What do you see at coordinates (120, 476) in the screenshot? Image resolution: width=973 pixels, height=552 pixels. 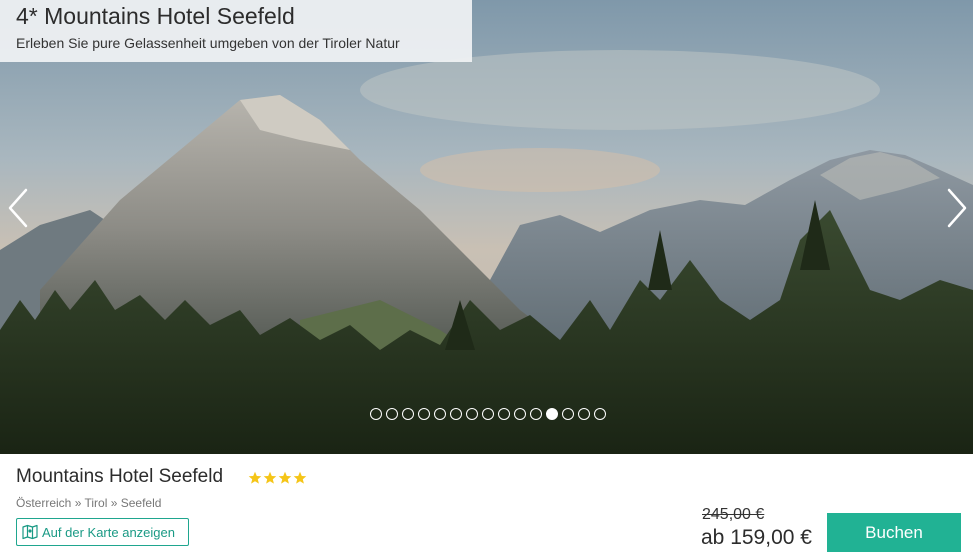 I see `hotel-name: Mountains Hotel Seefeld` at bounding box center [120, 476].